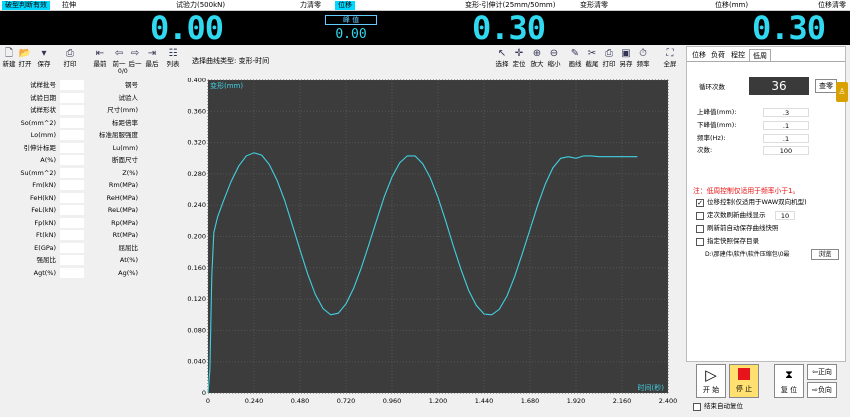 This screenshot has height=417, width=850. Describe the element at coordinates (786, 150) in the screenshot. I see `count-input: 100` at that location.